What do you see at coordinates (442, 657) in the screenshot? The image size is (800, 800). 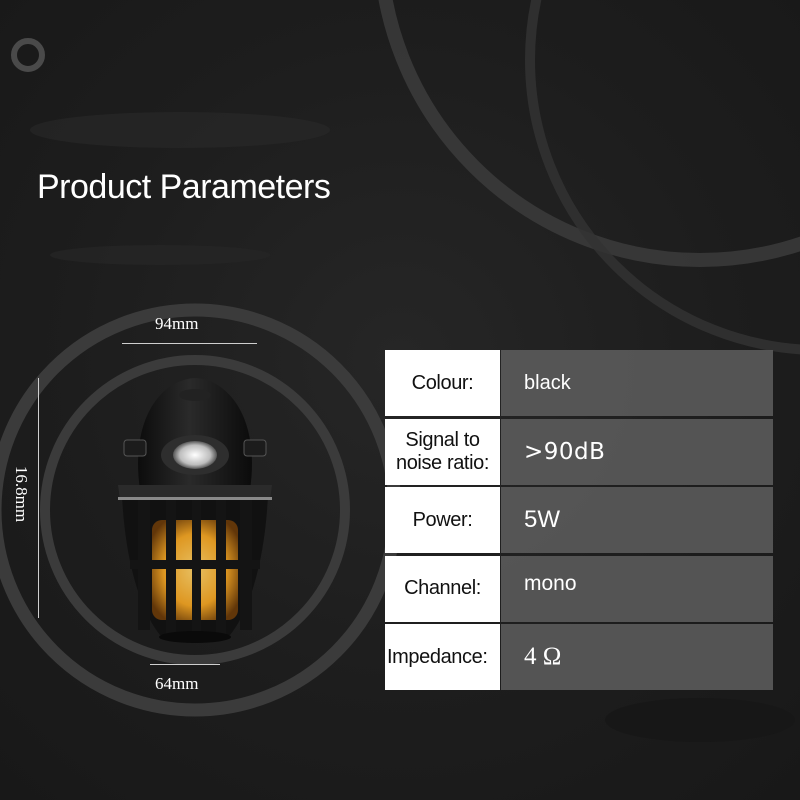 I see `param-label-impedance: Impedance:` at bounding box center [442, 657].